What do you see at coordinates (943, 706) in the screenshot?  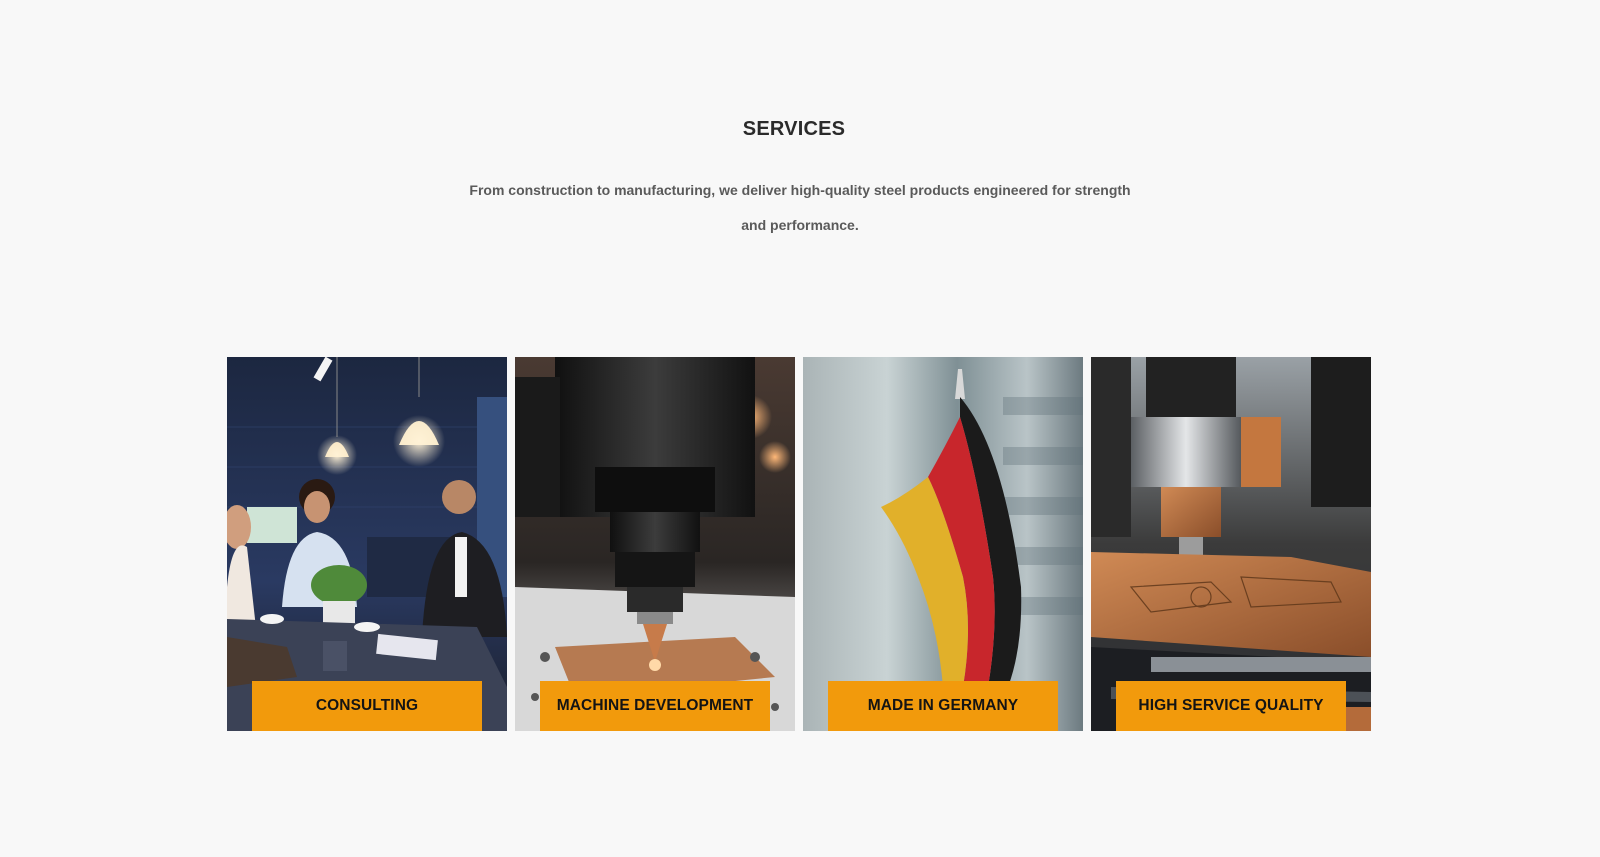 I see `card-label-made-in-germany: MADE IN GERMANY` at bounding box center [943, 706].